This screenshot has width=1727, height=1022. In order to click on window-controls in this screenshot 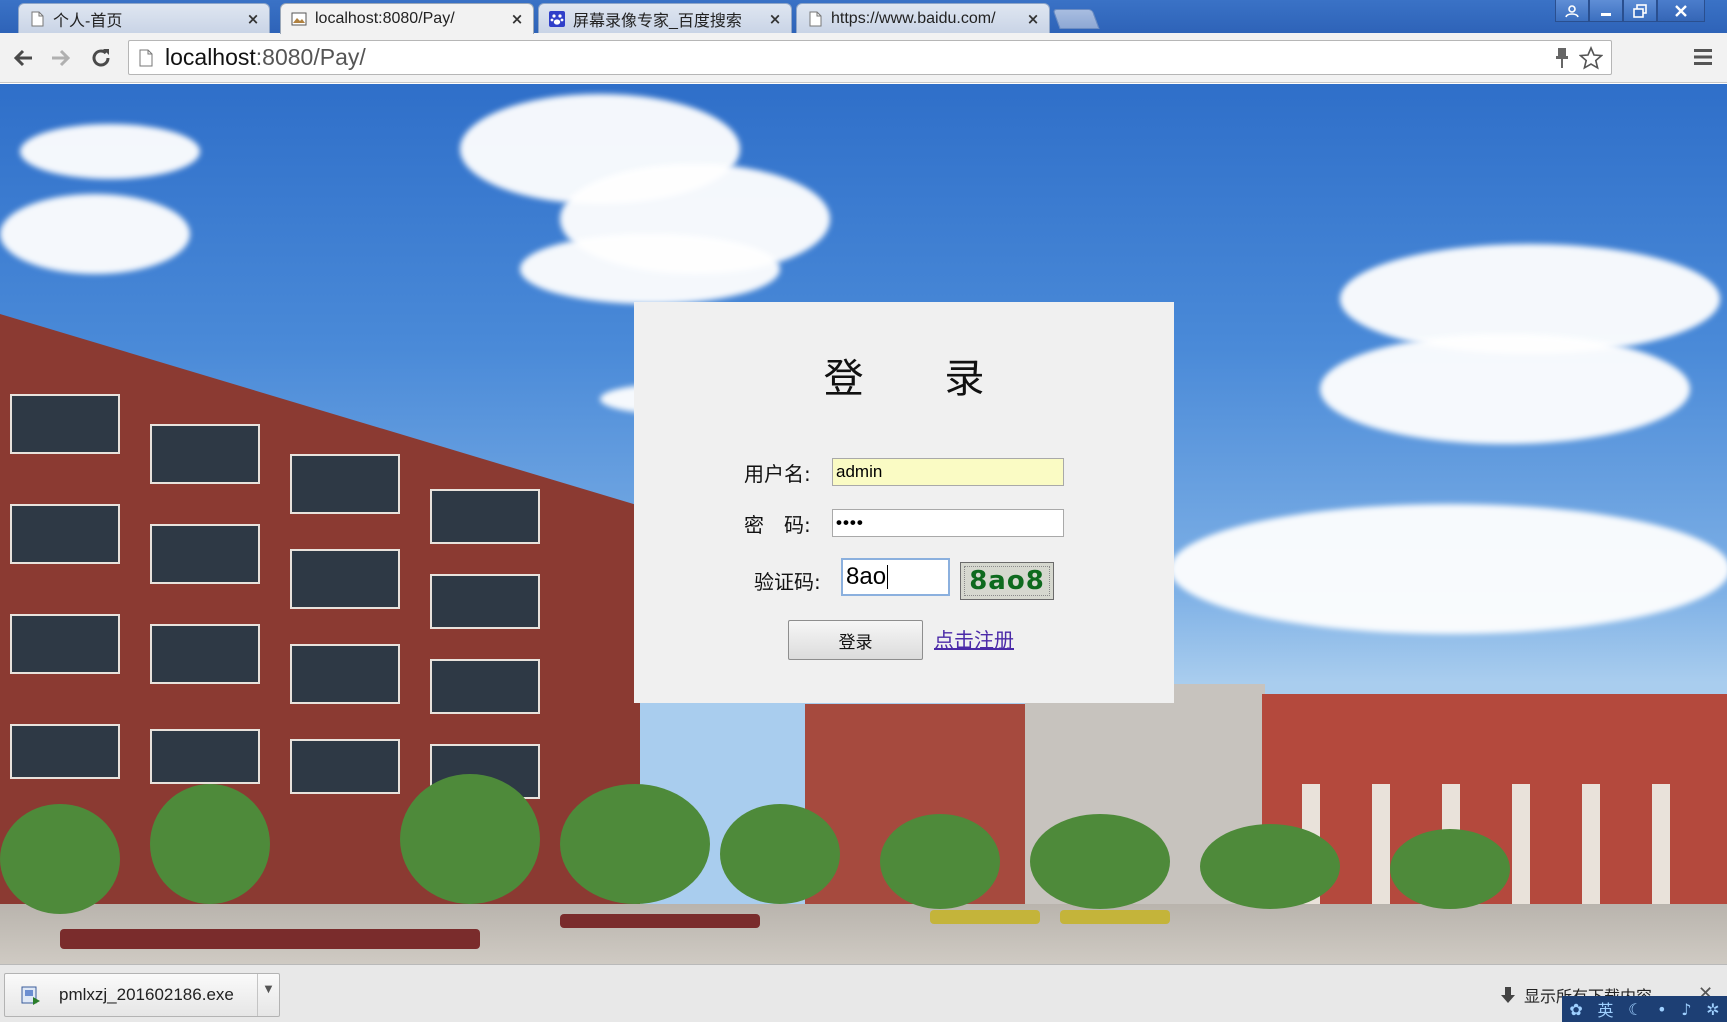, I will do `click(1630, 11)`.